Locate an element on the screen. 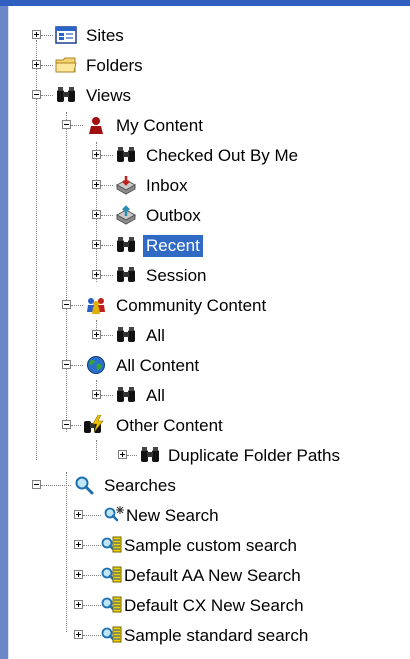  tree-node-recent: Recent is located at coordinates (150, 247).